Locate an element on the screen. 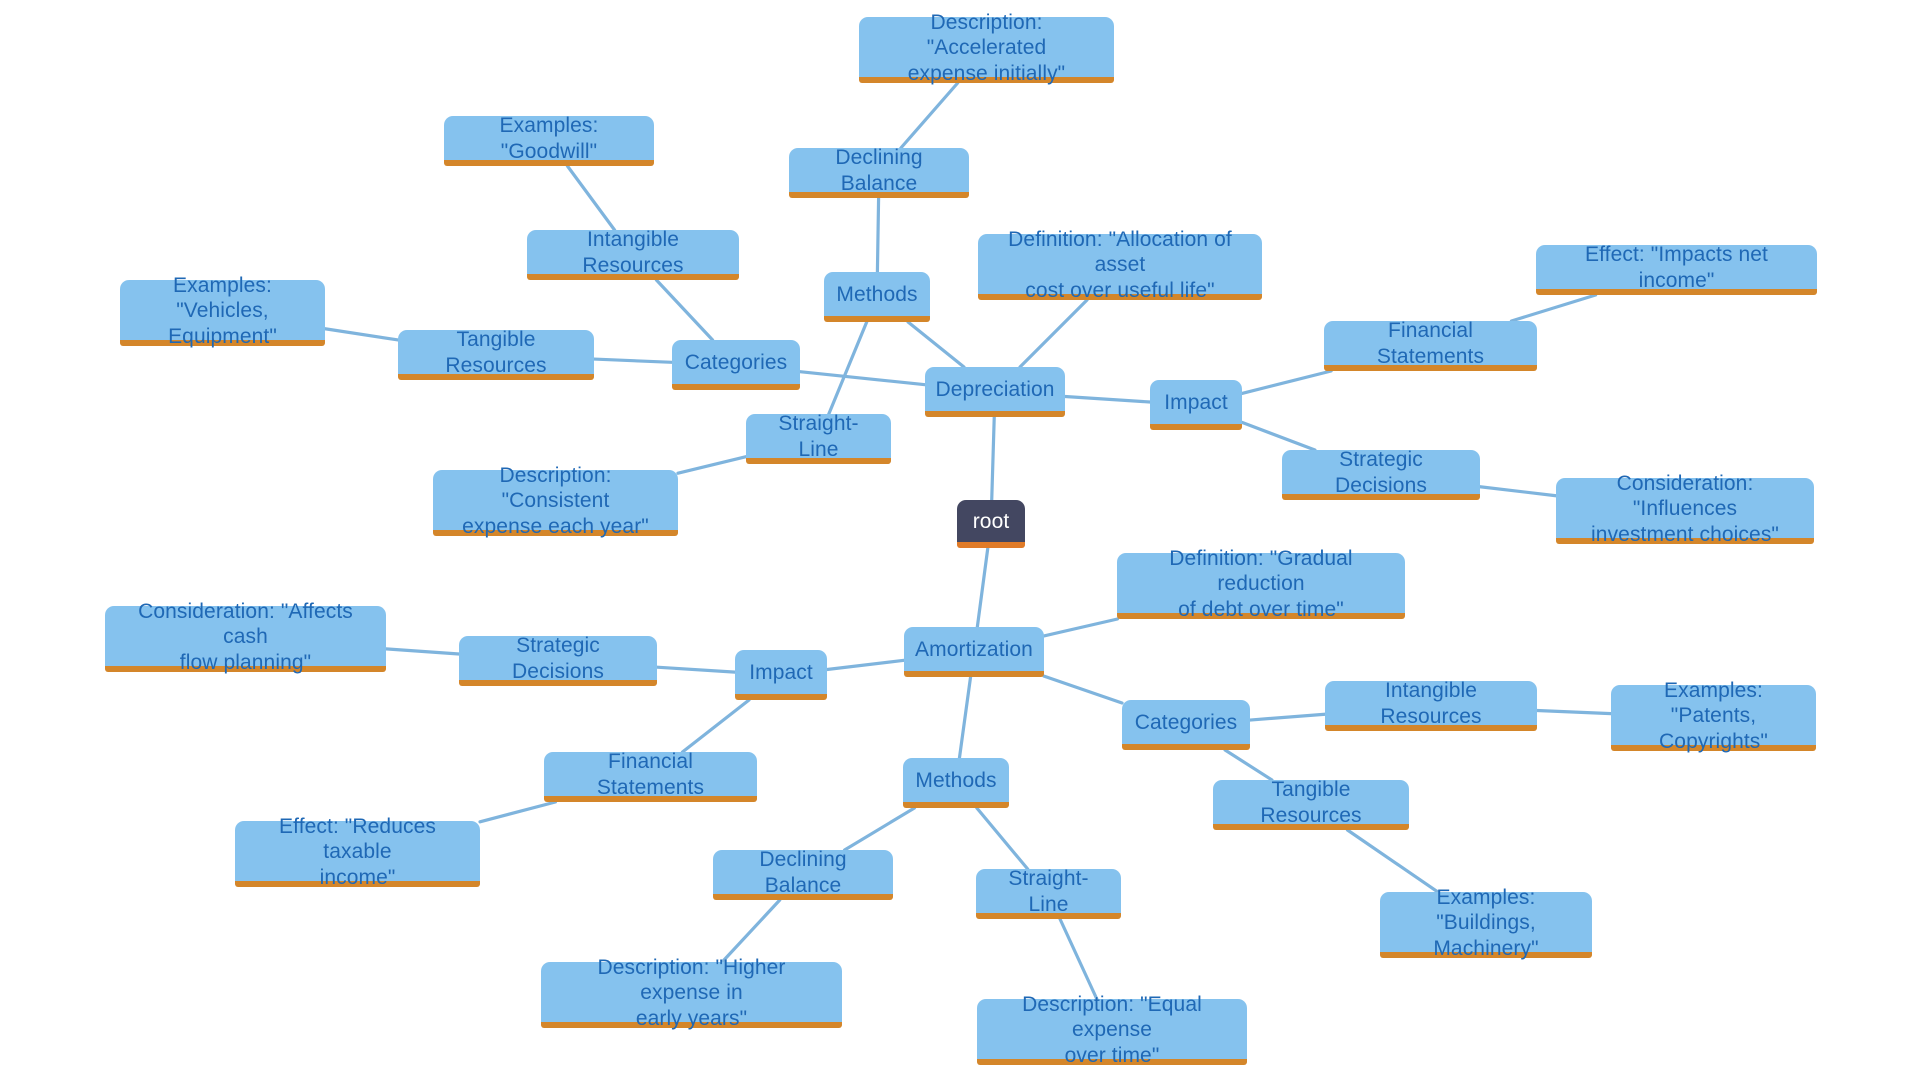  mindmap-node-dep_intangible_examples: Examples: "Goodwill" is located at coordinates (549, 140).